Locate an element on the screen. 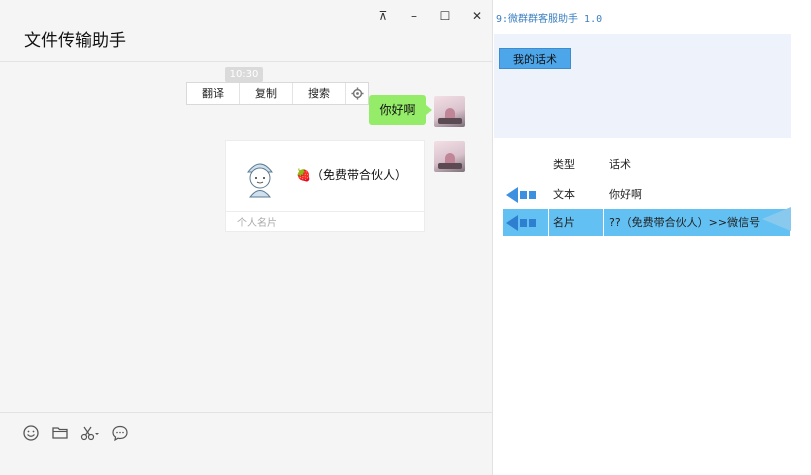  row-type: 名片 is located at coordinates (564, 222).